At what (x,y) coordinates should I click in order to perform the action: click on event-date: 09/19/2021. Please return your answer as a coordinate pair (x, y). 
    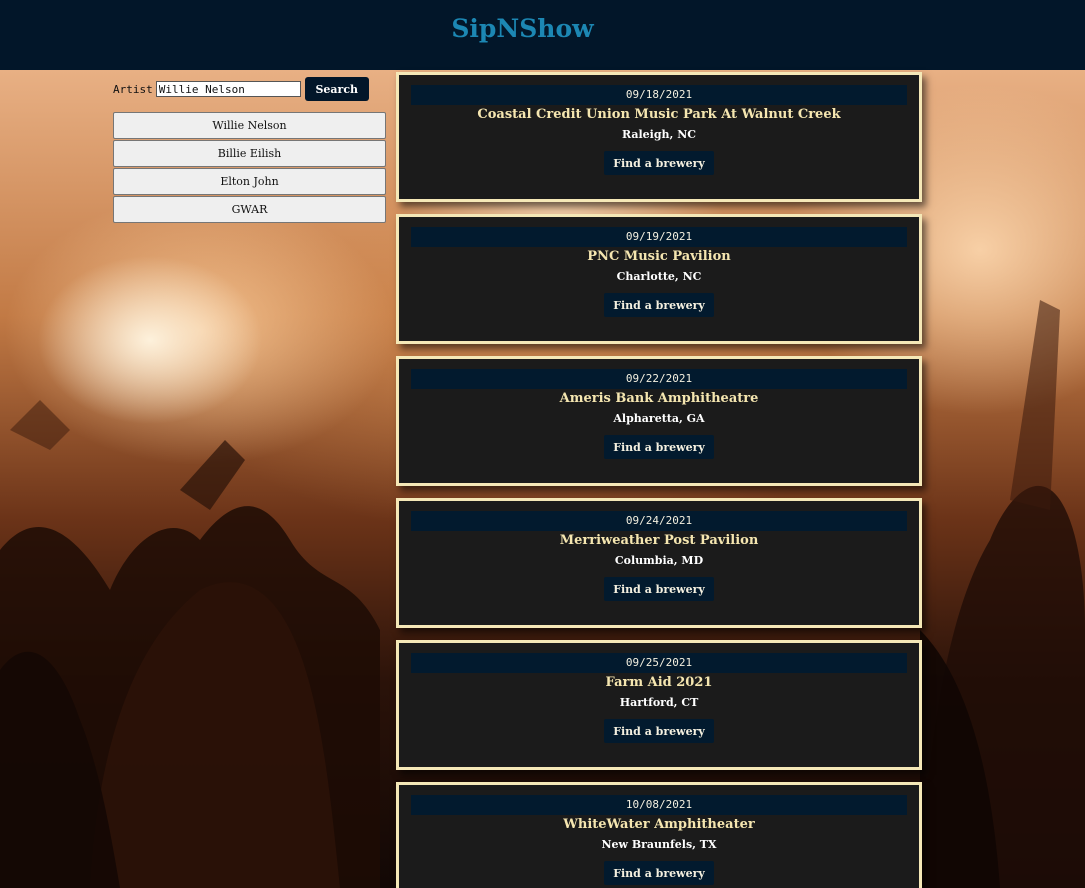
    Looking at the image, I should click on (659, 237).